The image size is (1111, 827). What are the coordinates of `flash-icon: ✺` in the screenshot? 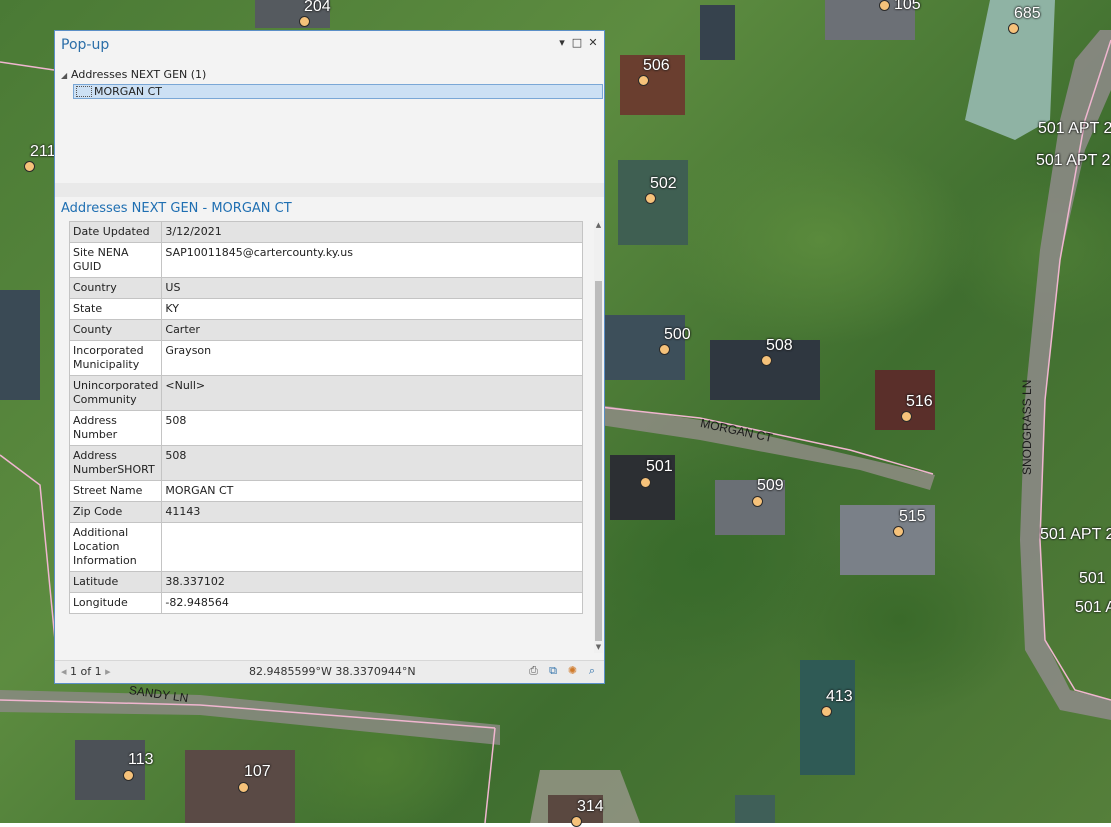 It's located at (573, 670).